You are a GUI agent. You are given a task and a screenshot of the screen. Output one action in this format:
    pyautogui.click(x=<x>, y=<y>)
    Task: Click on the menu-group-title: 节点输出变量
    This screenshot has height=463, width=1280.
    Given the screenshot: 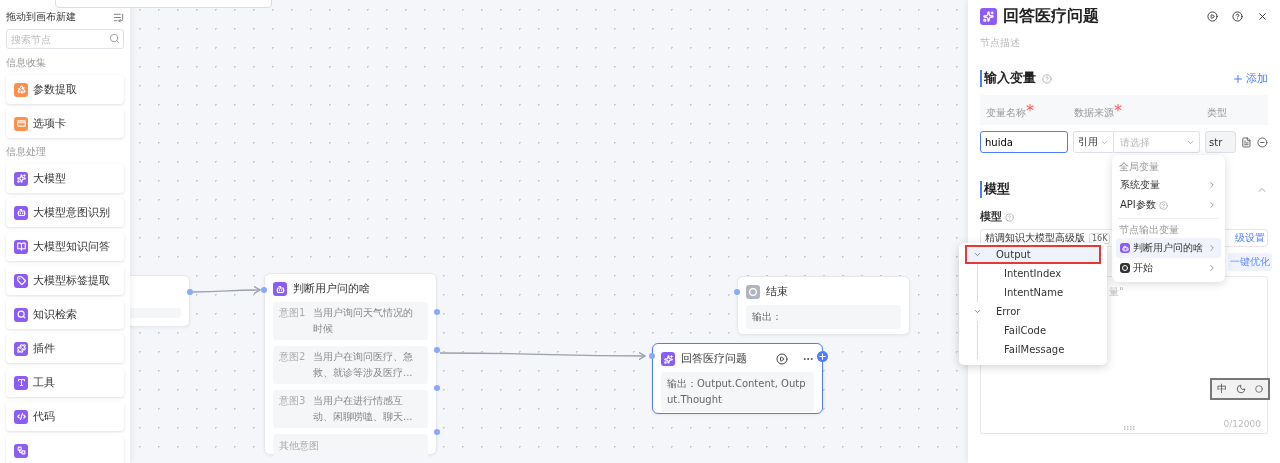 What is the action you would take?
    pyautogui.click(x=1149, y=230)
    